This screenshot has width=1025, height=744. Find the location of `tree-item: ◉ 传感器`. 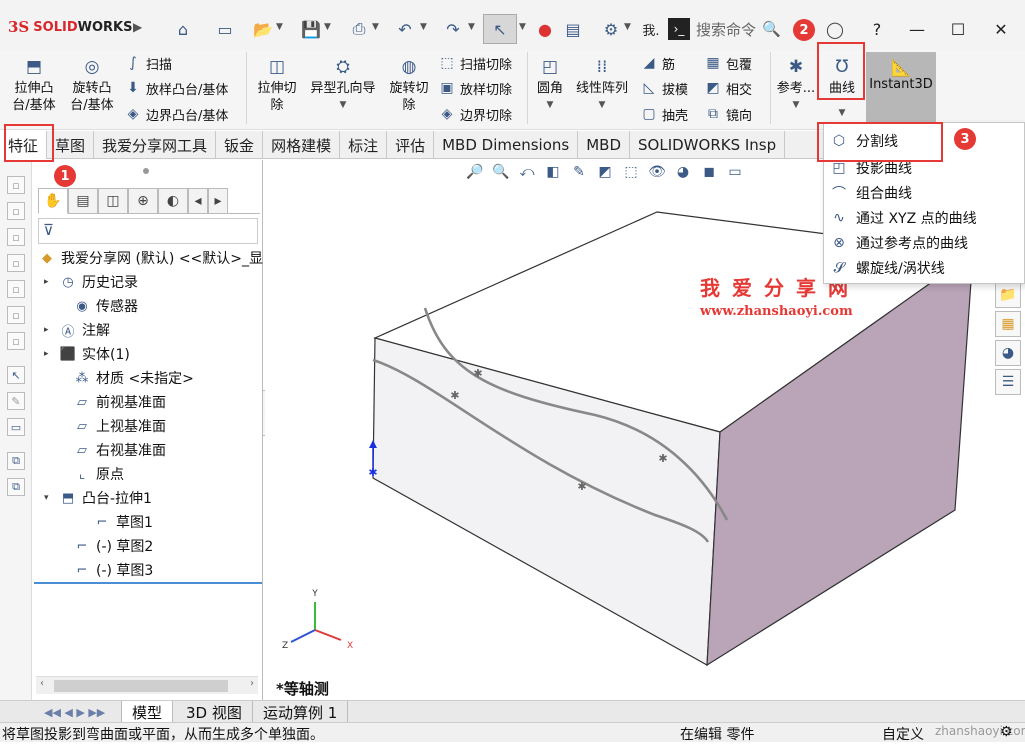

tree-item: ◉ 传感器 is located at coordinates (98, 306).